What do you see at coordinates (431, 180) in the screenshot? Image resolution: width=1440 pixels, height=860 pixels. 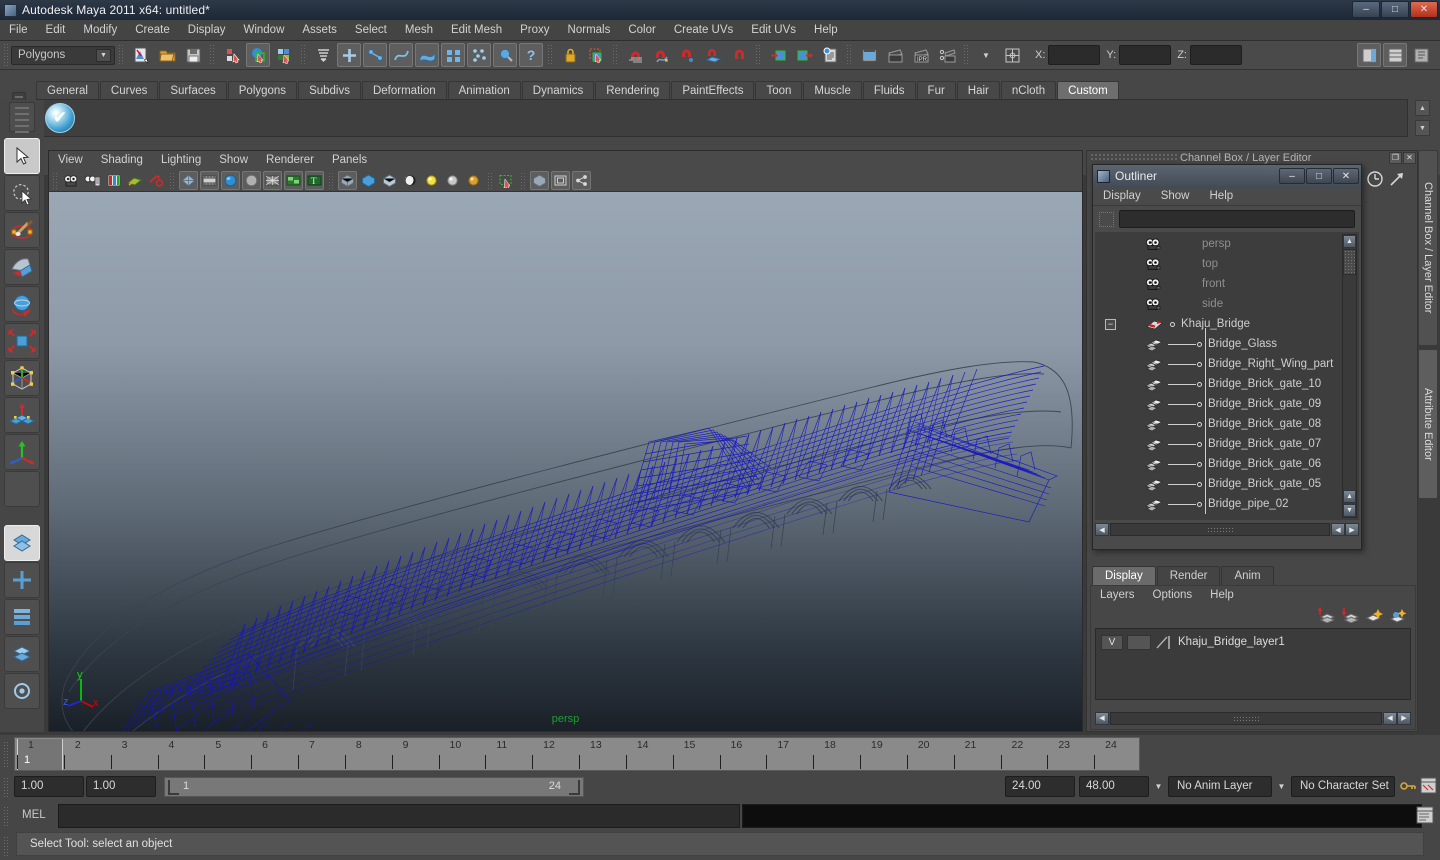 I see `light1-icon` at bounding box center [431, 180].